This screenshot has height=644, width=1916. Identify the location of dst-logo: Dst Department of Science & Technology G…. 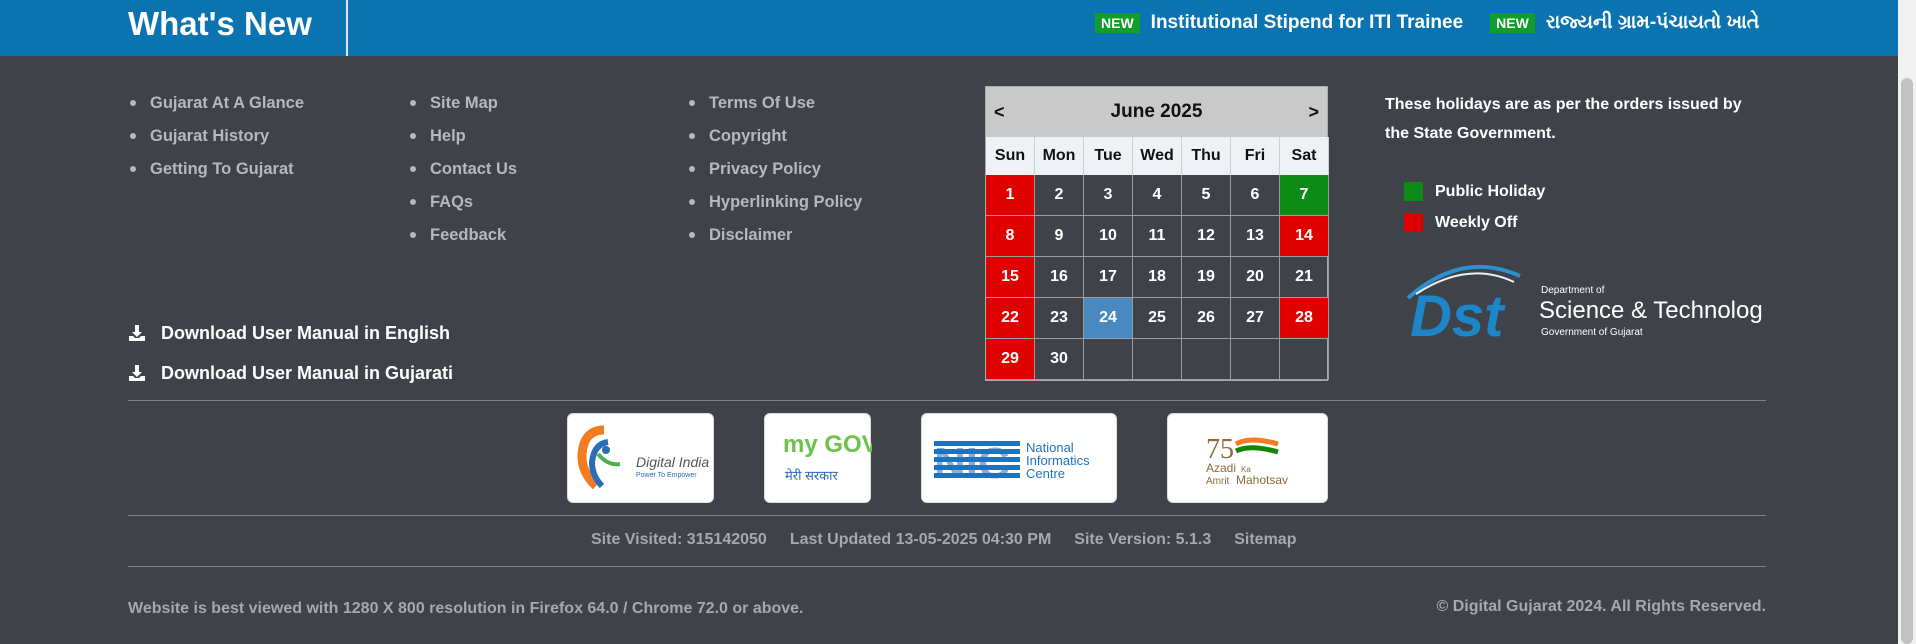
(1588, 303).